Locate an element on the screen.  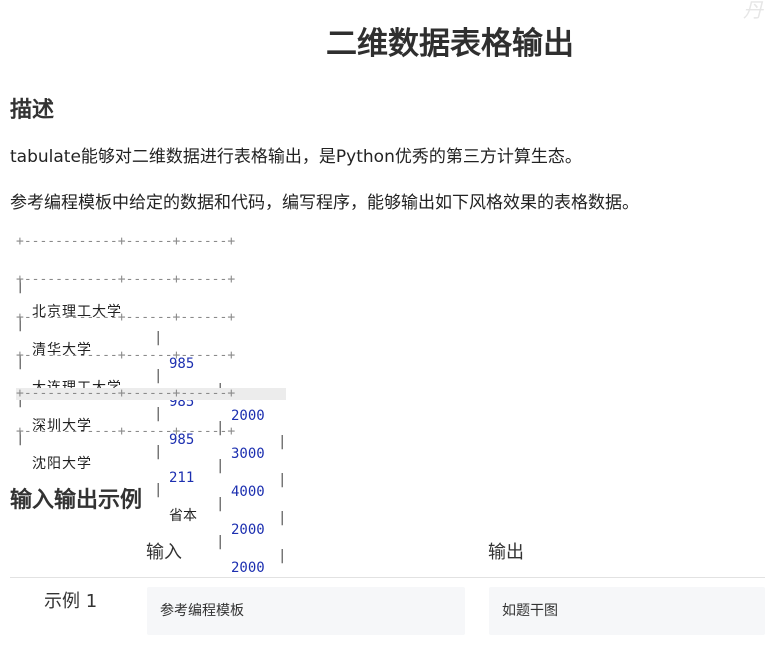
corner-watermark: 丹 is located at coordinates (753, 11).